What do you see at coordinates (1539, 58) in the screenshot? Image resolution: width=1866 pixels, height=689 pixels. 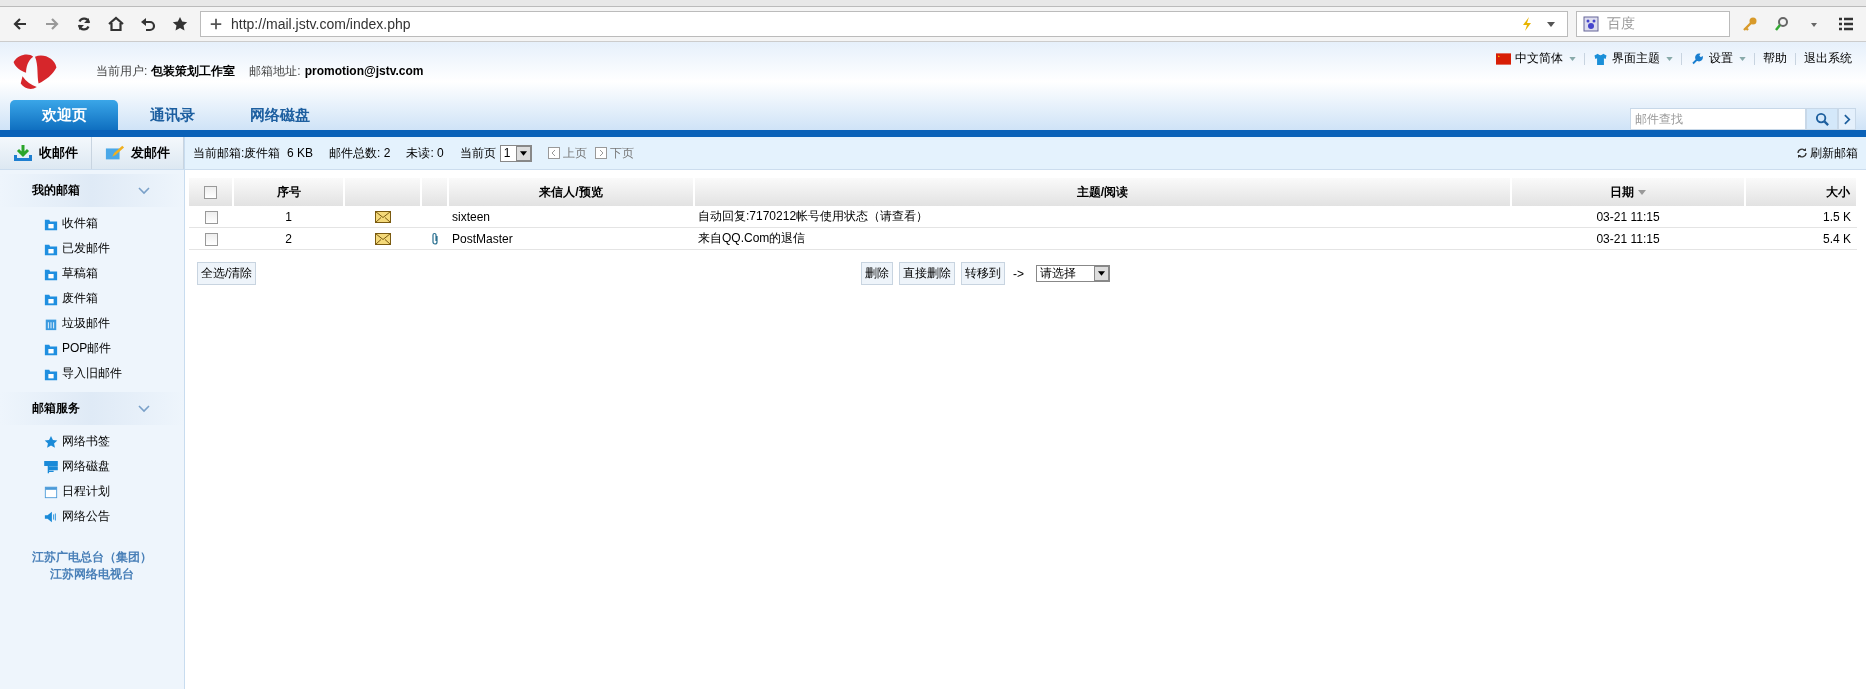 I see `header-link: 中文简体` at bounding box center [1539, 58].